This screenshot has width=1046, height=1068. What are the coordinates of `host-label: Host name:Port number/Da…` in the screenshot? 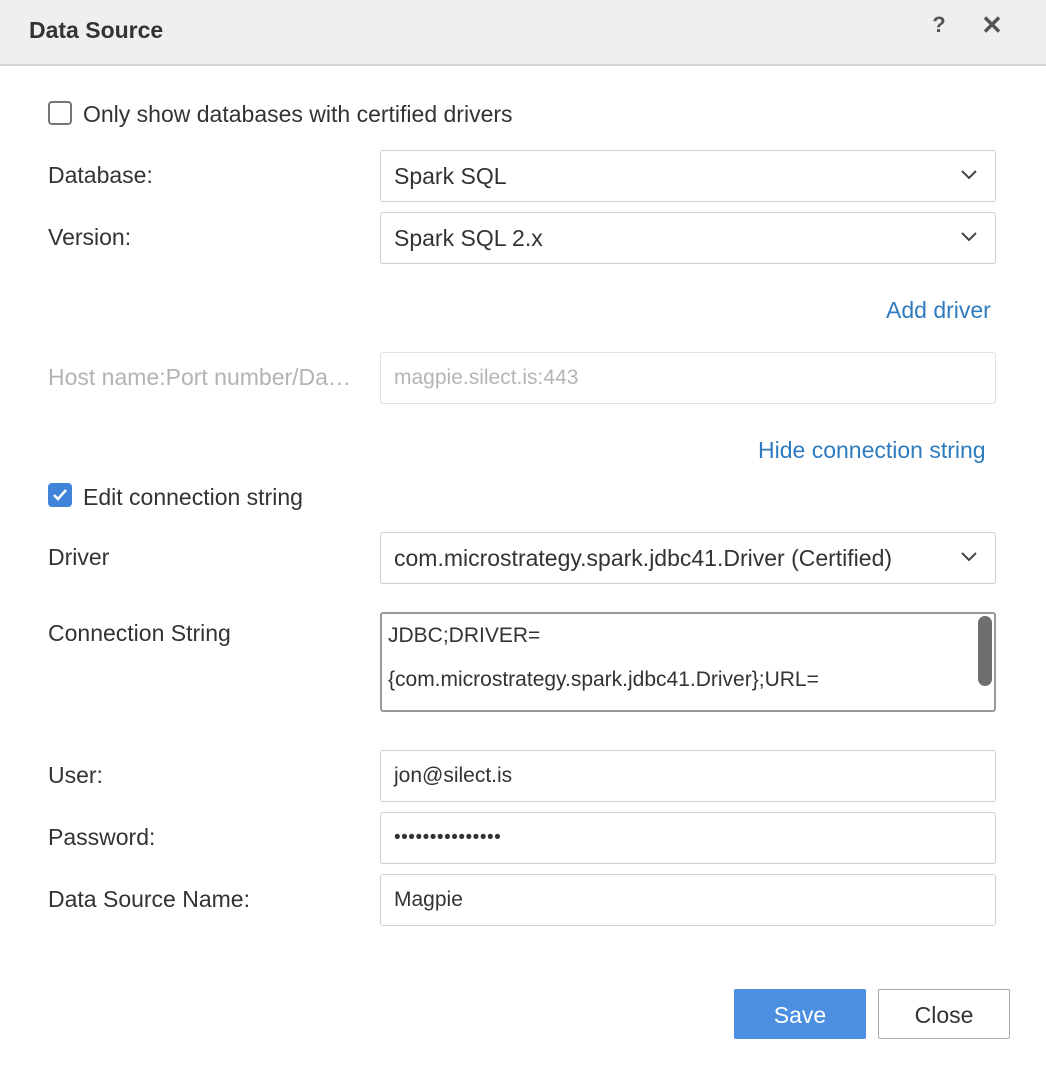 It's located at (199, 377).